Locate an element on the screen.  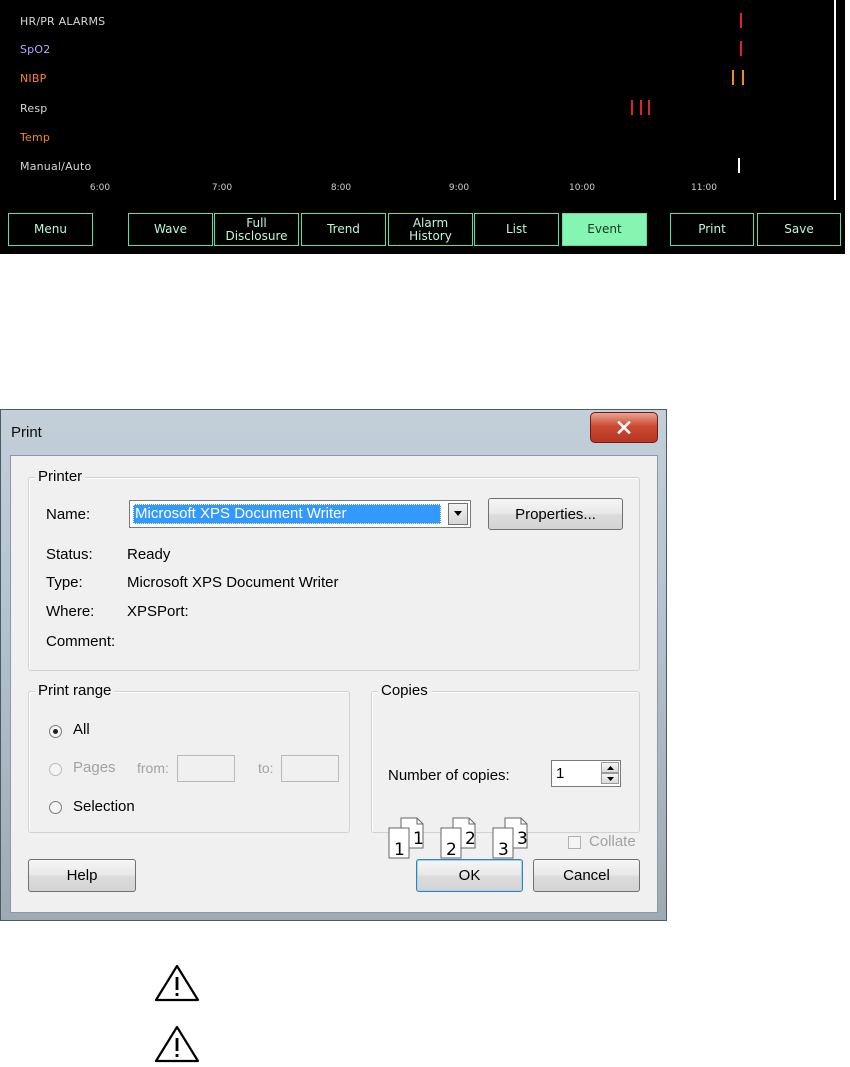
event-row-label: Manual/Auto is located at coordinates (56, 166).